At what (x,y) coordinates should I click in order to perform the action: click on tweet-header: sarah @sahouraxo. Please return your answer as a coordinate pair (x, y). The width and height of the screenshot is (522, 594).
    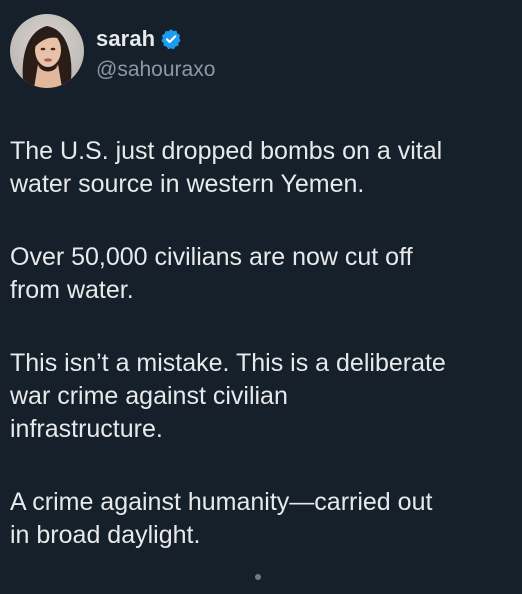
    Looking at the image, I should click on (112, 54).